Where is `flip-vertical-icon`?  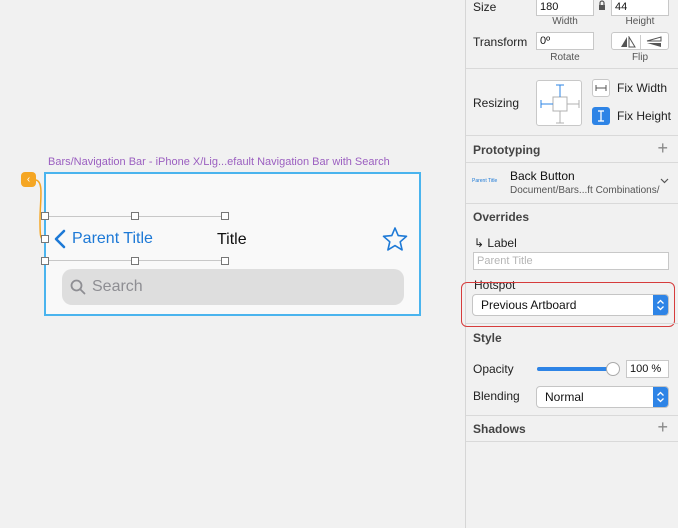 flip-vertical-icon is located at coordinates (654, 42).